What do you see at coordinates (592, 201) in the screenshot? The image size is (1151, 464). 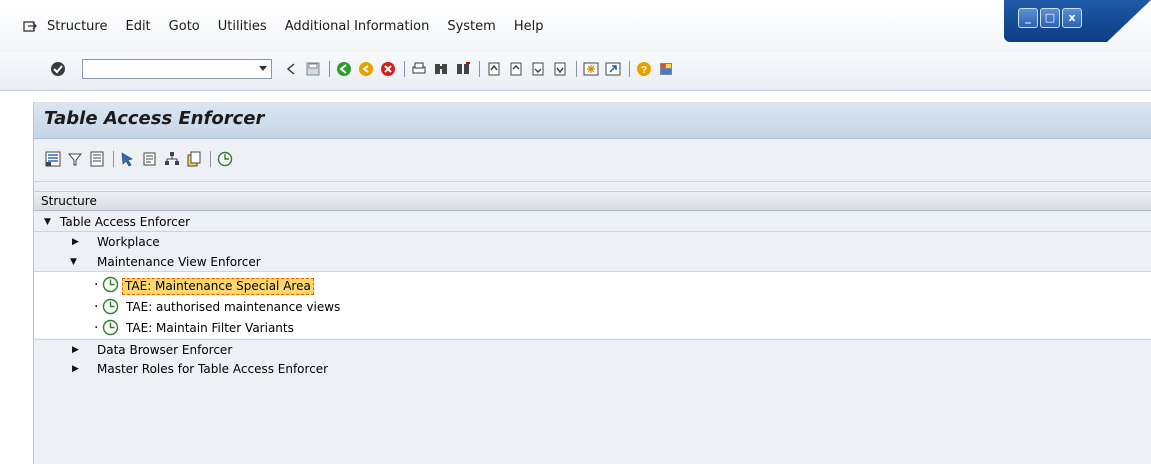 I see `tree-header: Structure` at bounding box center [592, 201].